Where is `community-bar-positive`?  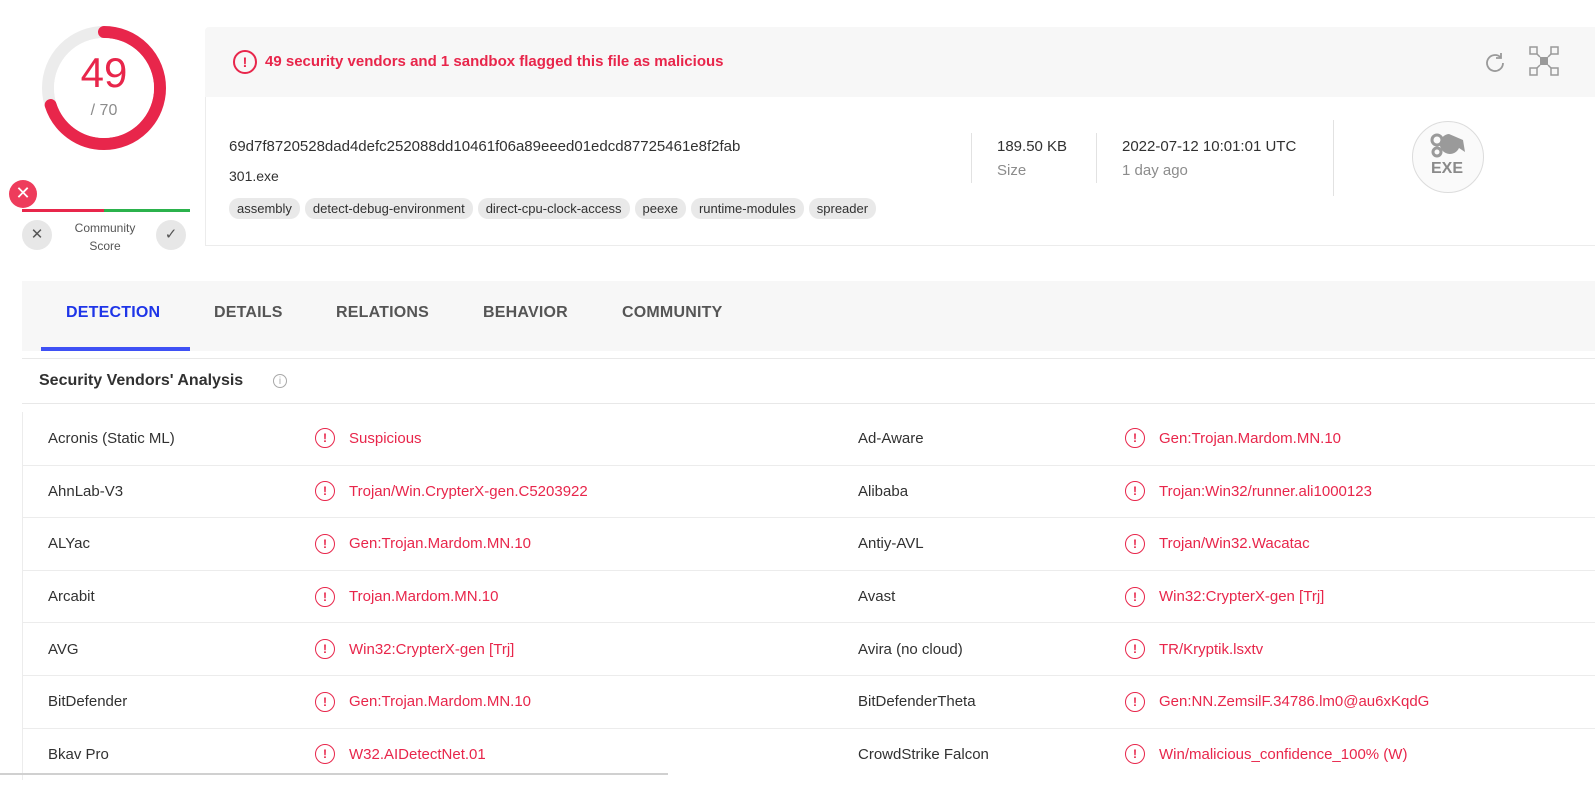 community-bar-positive is located at coordinates (147, 210).